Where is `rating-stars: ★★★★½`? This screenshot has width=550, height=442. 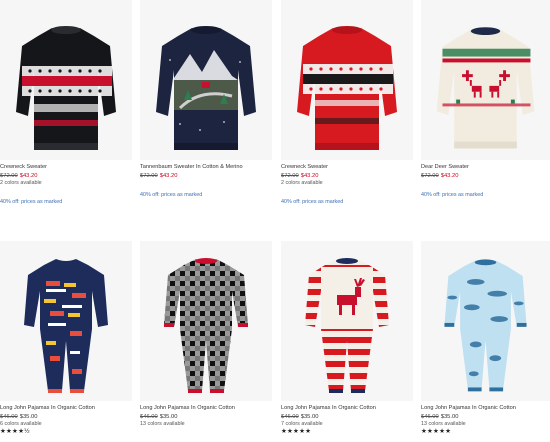
rating-stars: ★★★★½ is located at coordinates (66, 432).